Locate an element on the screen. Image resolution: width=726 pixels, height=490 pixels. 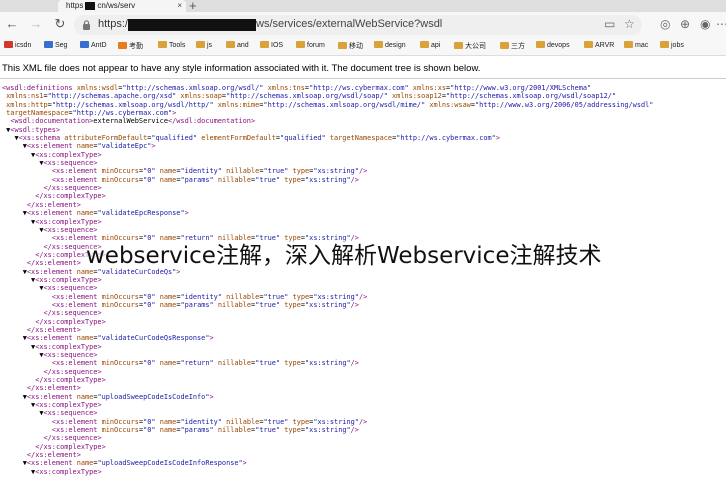
bookmark-folder-arvr: ARVR is located at coordinates (599, 45).